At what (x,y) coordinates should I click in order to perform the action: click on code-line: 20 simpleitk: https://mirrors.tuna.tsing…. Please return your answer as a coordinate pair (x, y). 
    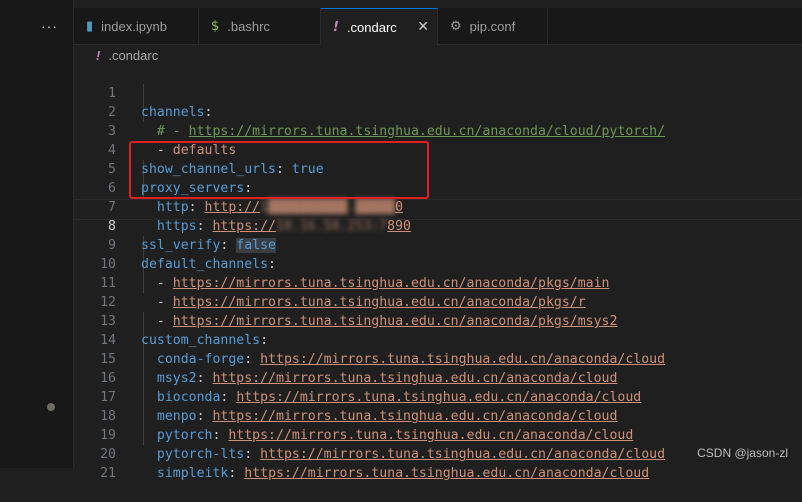
    Looking at the image, I should click on (438, 453).